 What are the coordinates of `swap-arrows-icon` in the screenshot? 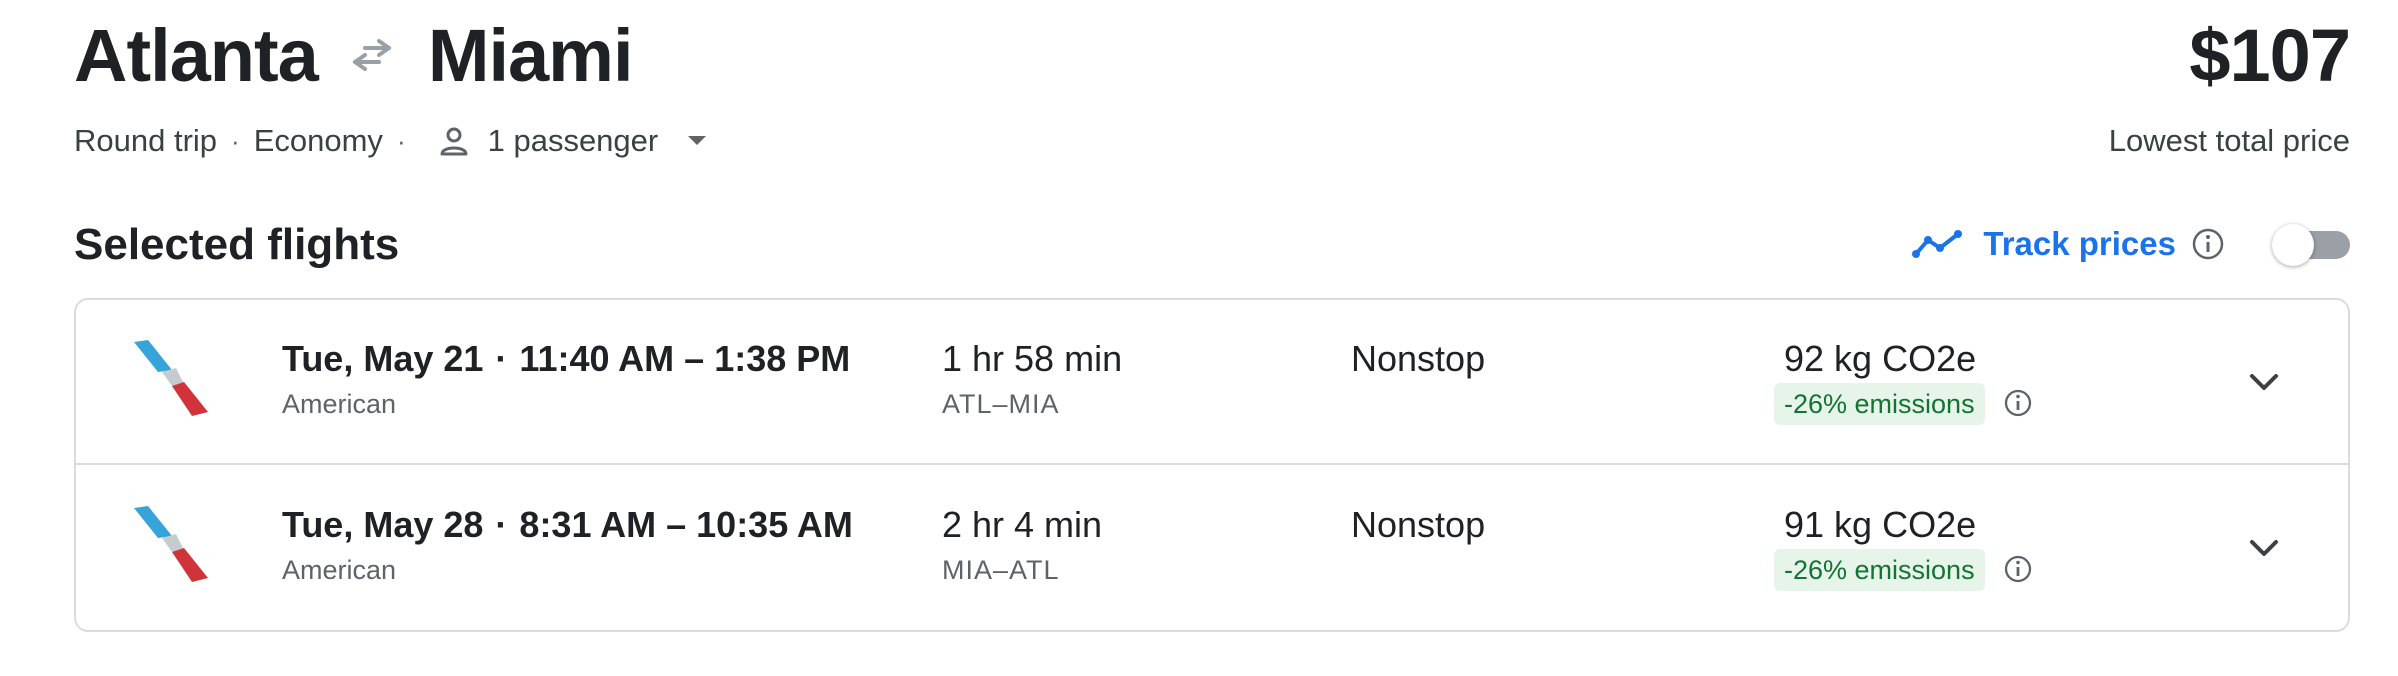 It's located at (372, 55).